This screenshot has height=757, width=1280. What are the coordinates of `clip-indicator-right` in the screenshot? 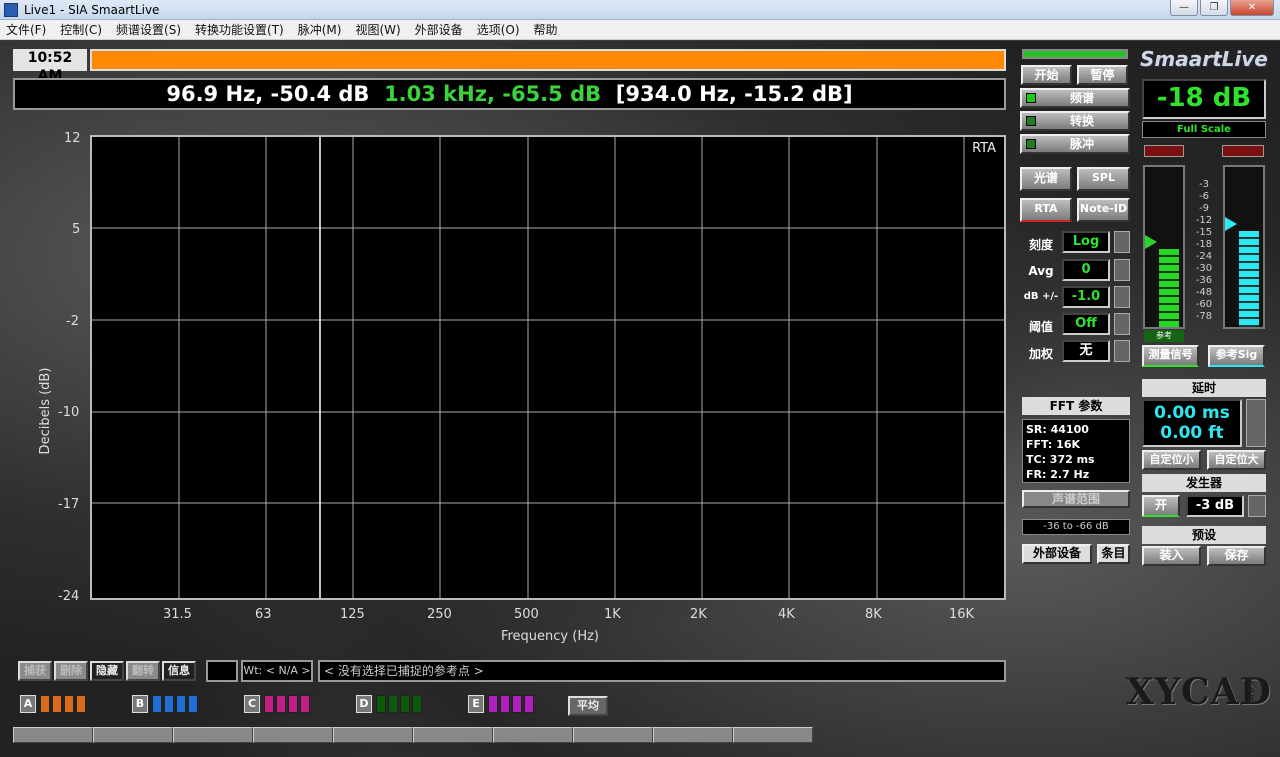 It's located at (1243, 151).